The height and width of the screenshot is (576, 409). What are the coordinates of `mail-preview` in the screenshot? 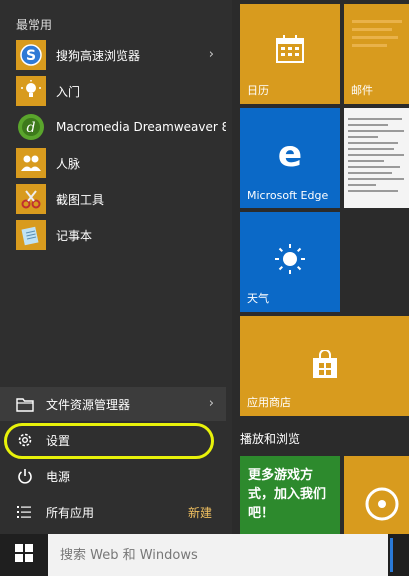 It's located at (376, 52).